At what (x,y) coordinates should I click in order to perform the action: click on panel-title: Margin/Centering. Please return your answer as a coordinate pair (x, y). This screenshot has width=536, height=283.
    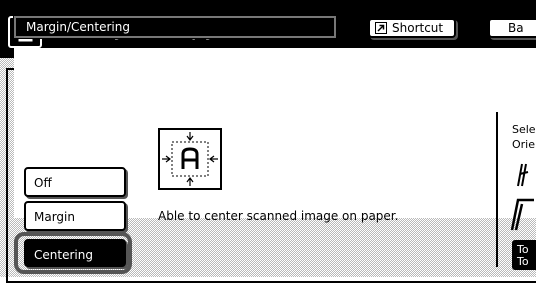
    Looking at the image, I should click on (78, 27).